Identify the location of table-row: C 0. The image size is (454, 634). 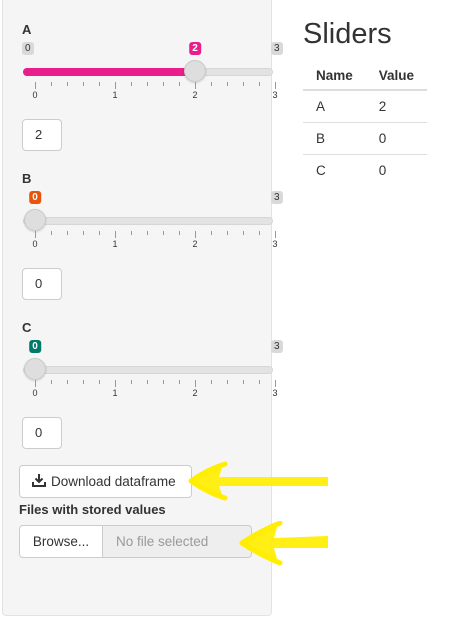
(365, 170).